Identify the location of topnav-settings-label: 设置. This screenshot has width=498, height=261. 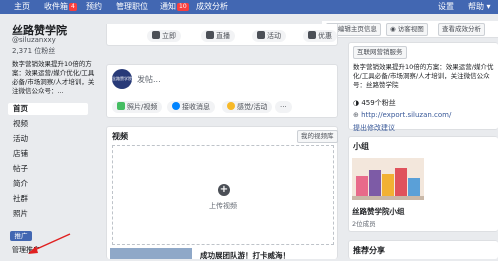
(446, 6).